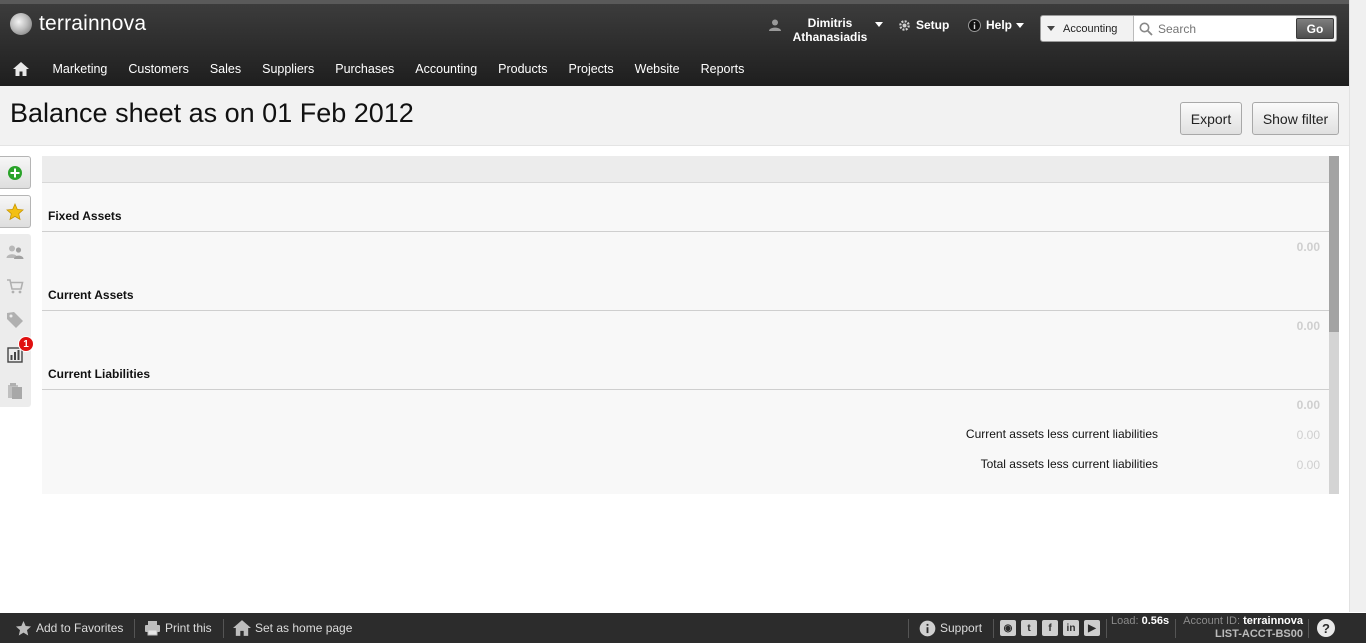 This screenshot has height=643, width=1366. I want to click on fixed-assets-total: 0.00, so click(1308, 247).